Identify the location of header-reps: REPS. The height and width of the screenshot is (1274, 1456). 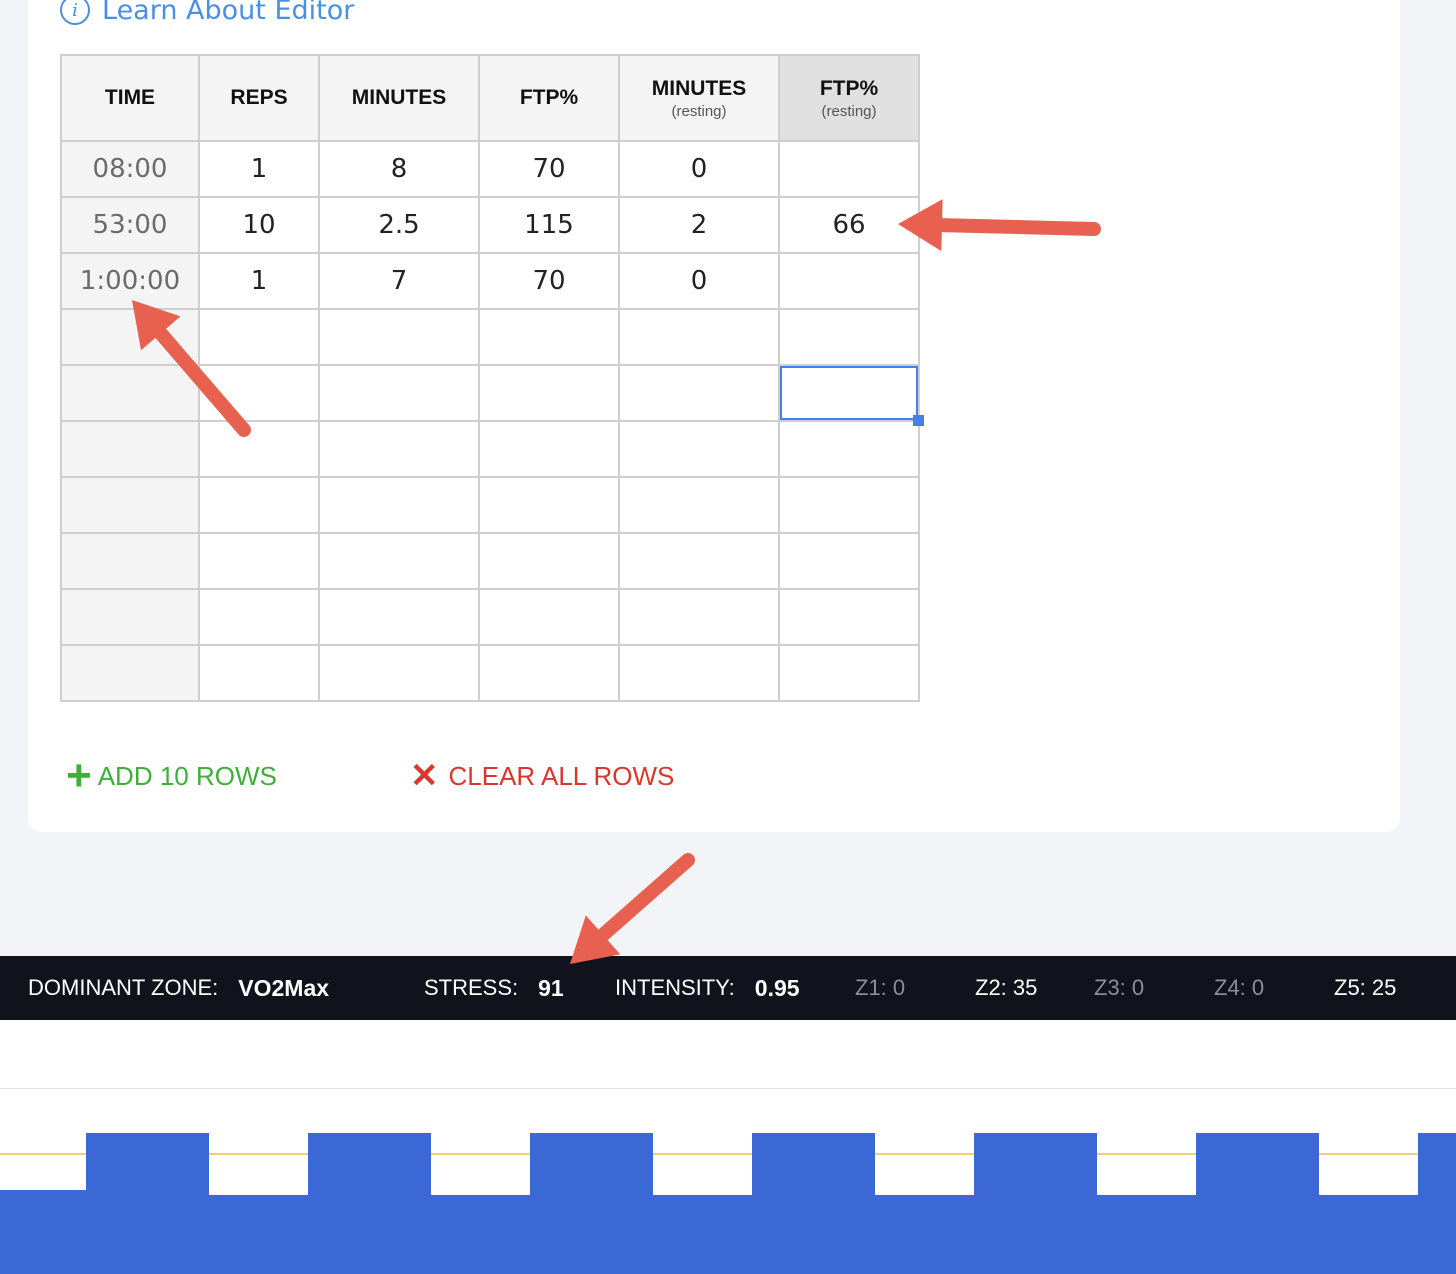
(259, 98).